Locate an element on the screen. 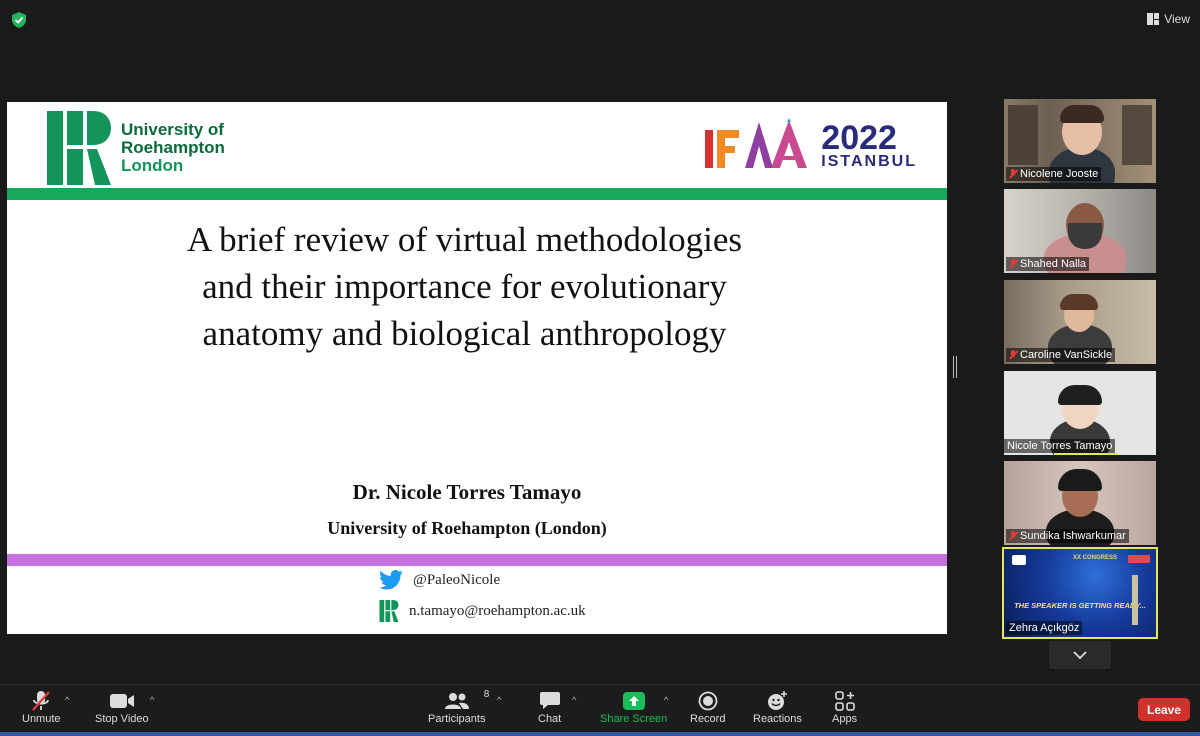  muted-microphone-icon is located at coordinates (41, 701).